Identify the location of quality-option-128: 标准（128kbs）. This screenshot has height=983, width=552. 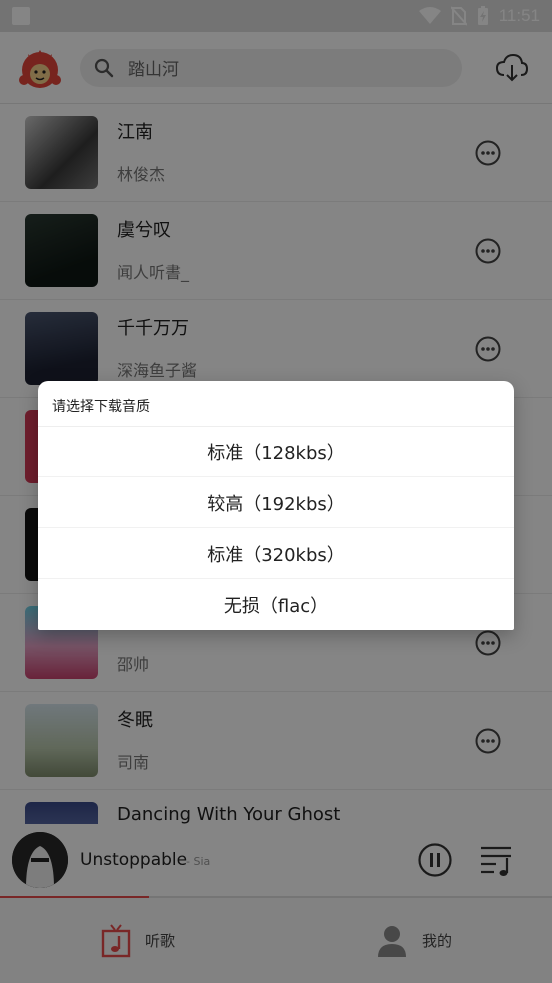
(276, 452).